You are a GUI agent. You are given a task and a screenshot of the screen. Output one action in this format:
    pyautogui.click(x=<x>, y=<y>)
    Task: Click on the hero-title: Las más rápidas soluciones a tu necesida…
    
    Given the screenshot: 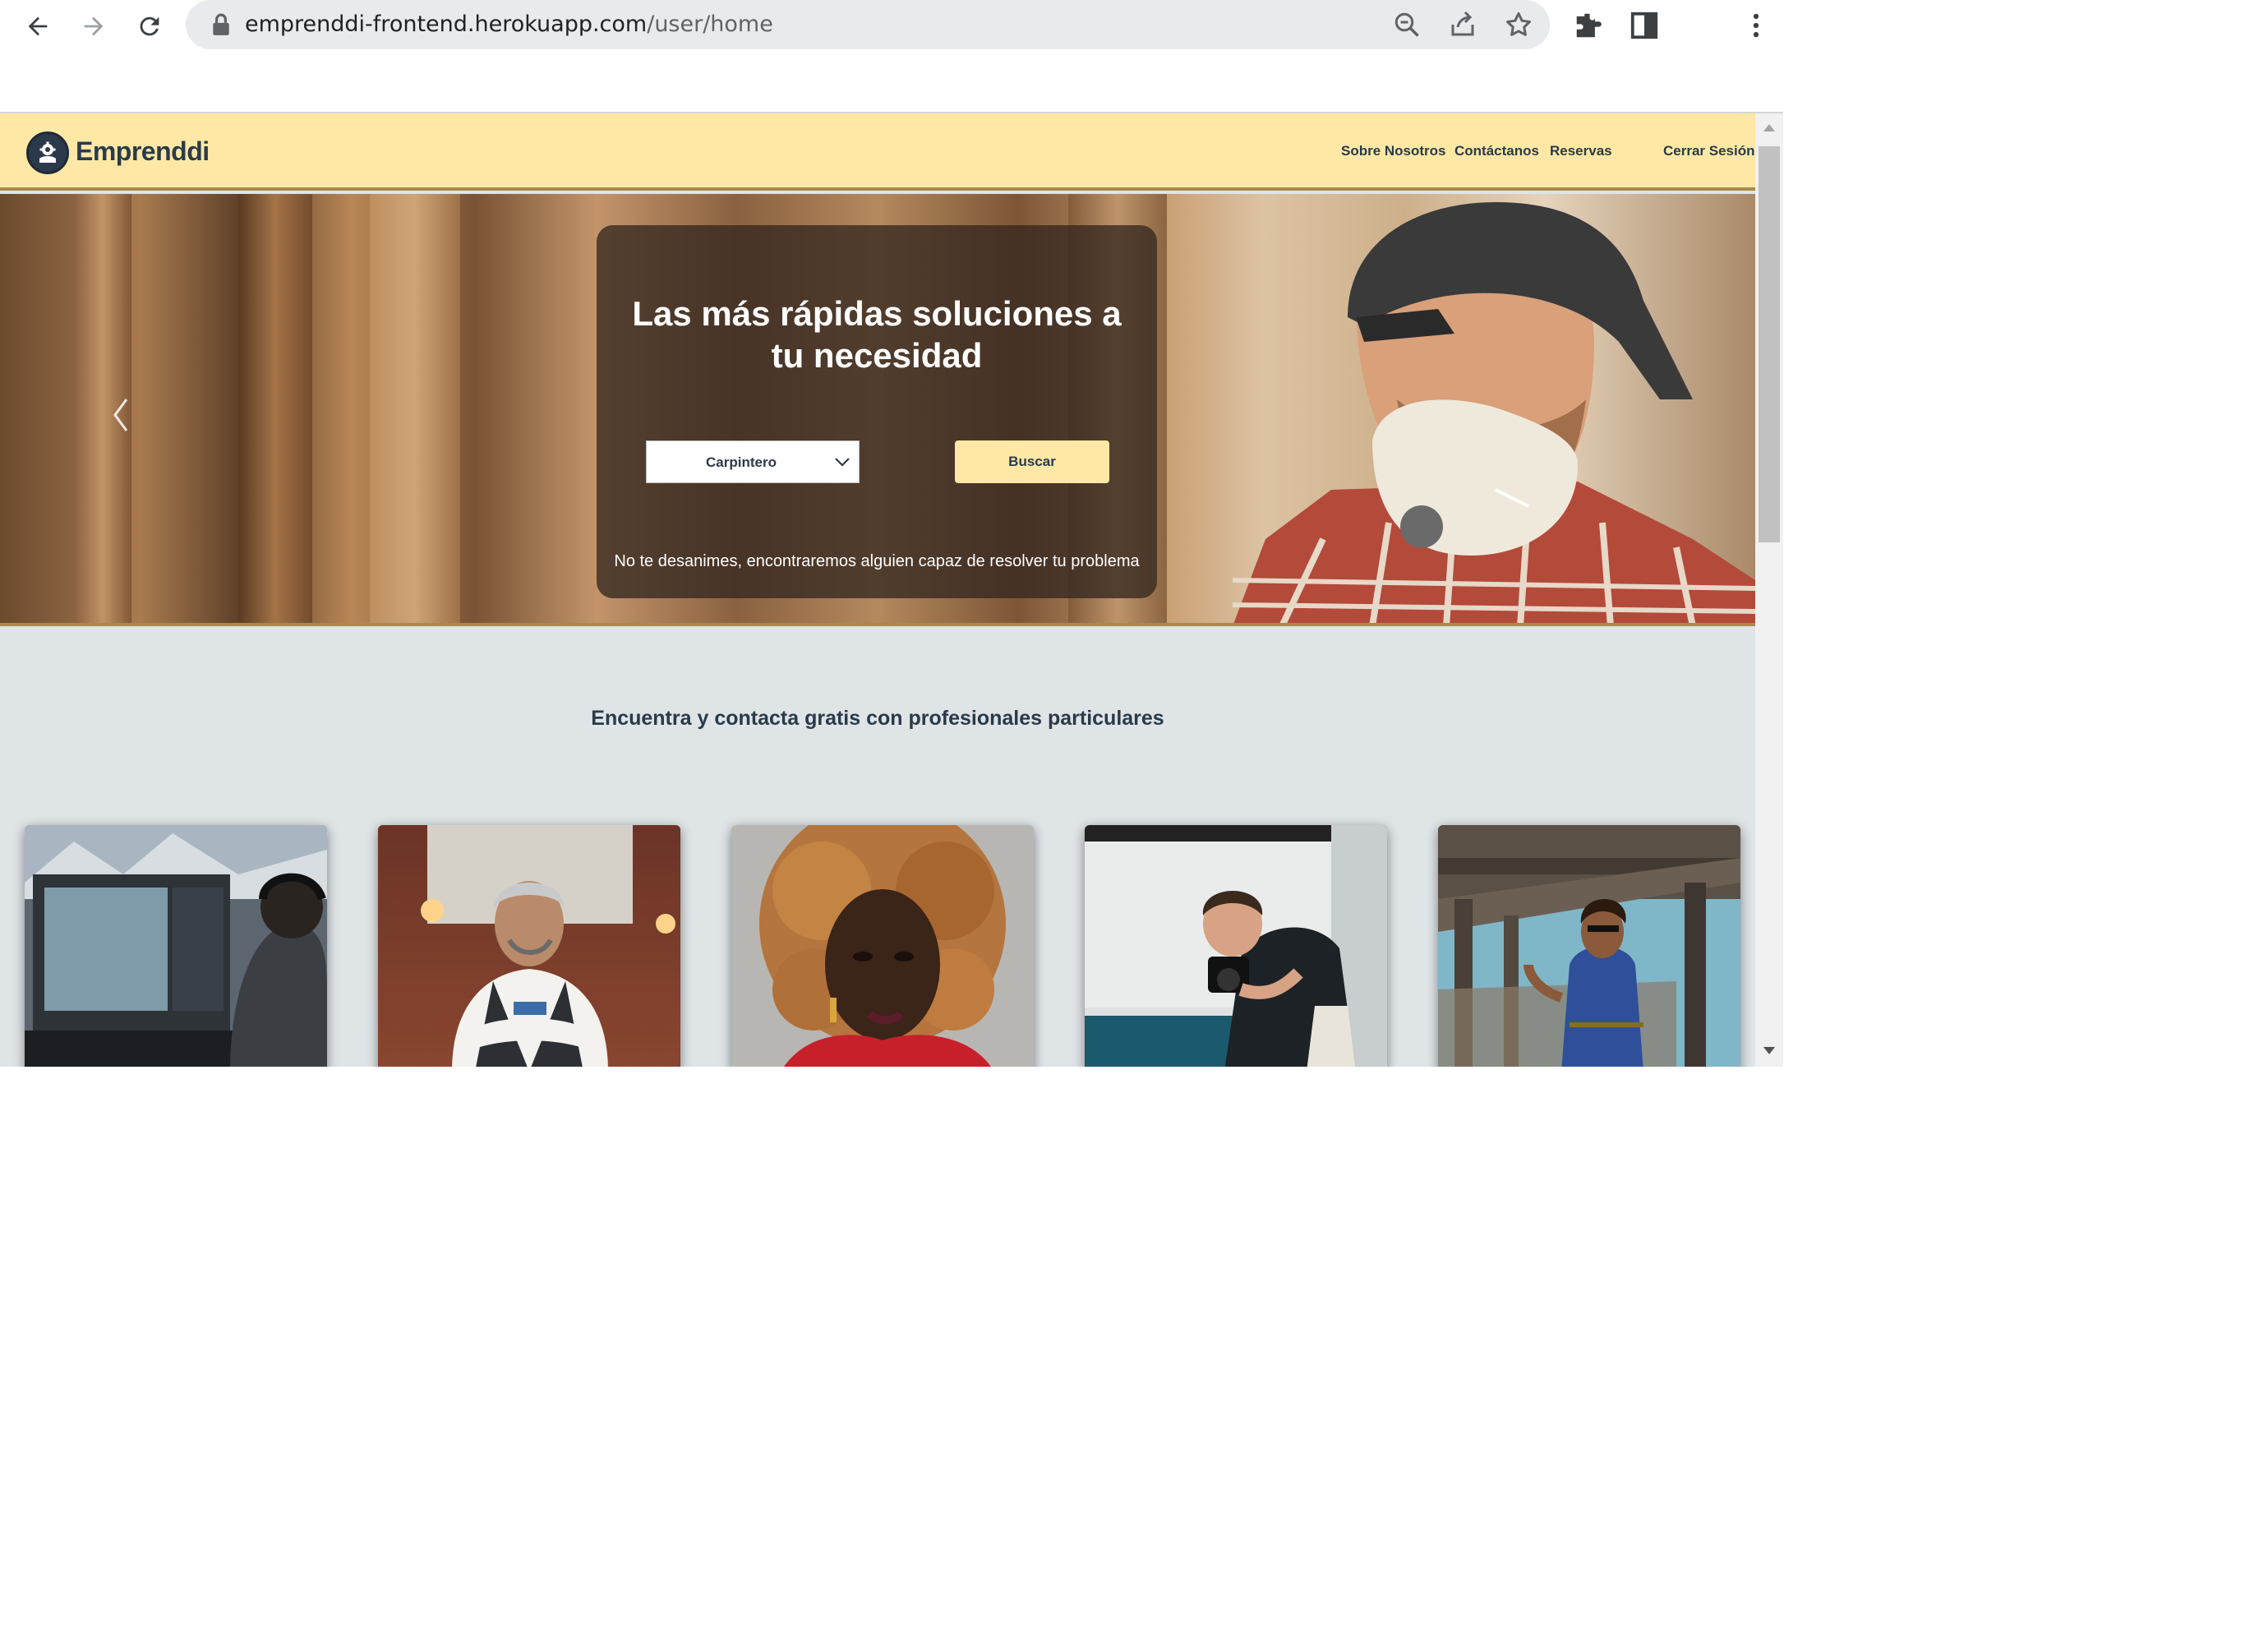 What is the action you would take?
    pyautogui.click(x=877, y=334)
    